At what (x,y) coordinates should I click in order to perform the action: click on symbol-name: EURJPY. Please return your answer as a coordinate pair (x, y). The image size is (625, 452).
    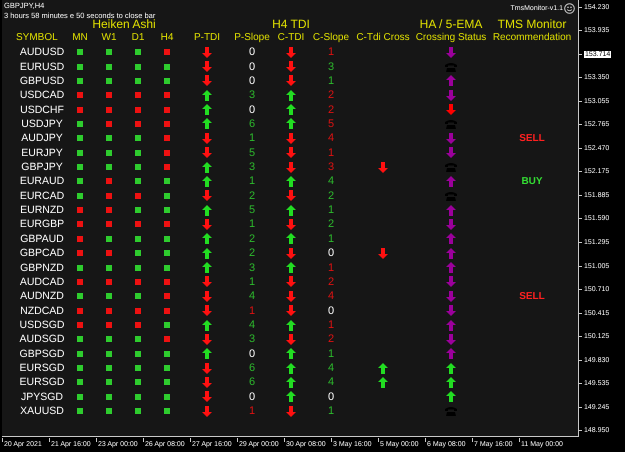
    Looking at the image, I should click on (42, 153).